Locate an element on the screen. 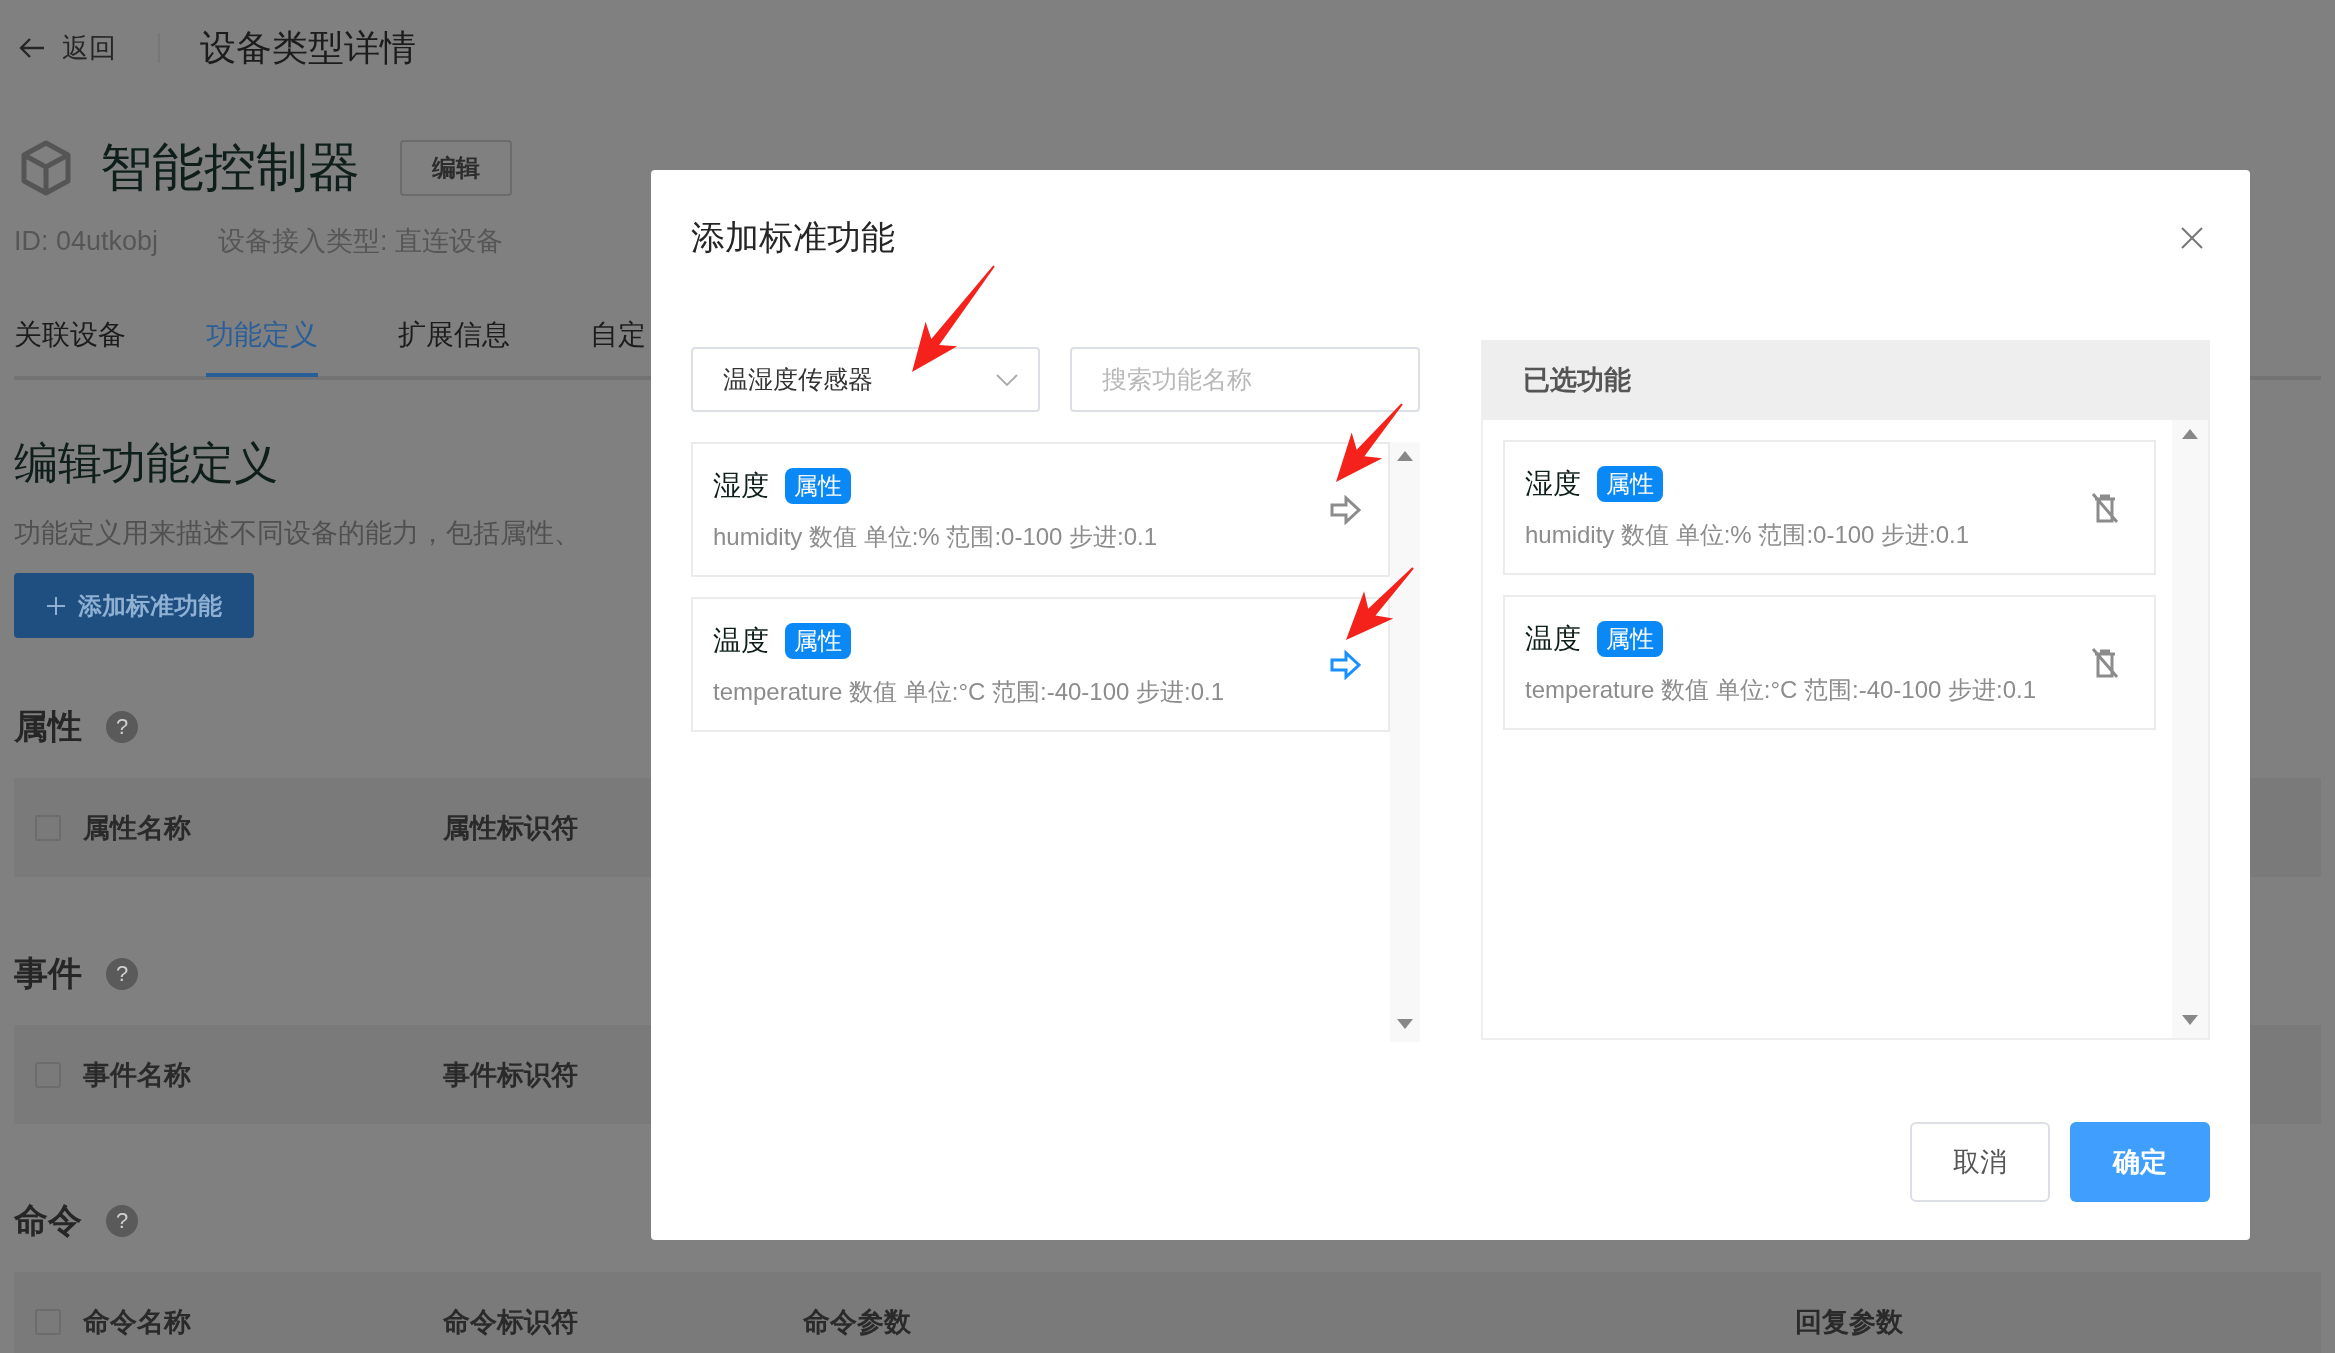 This screenshot has height=1353, width=2335. column-header: 属性名称 is located at coordinates (137, 828).